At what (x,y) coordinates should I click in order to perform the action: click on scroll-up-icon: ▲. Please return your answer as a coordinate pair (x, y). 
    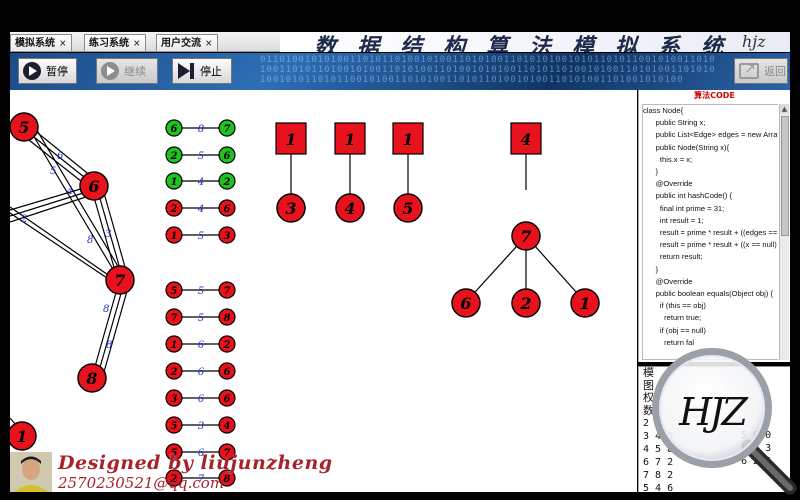
    Looking at the image, I should click on (784, 109).